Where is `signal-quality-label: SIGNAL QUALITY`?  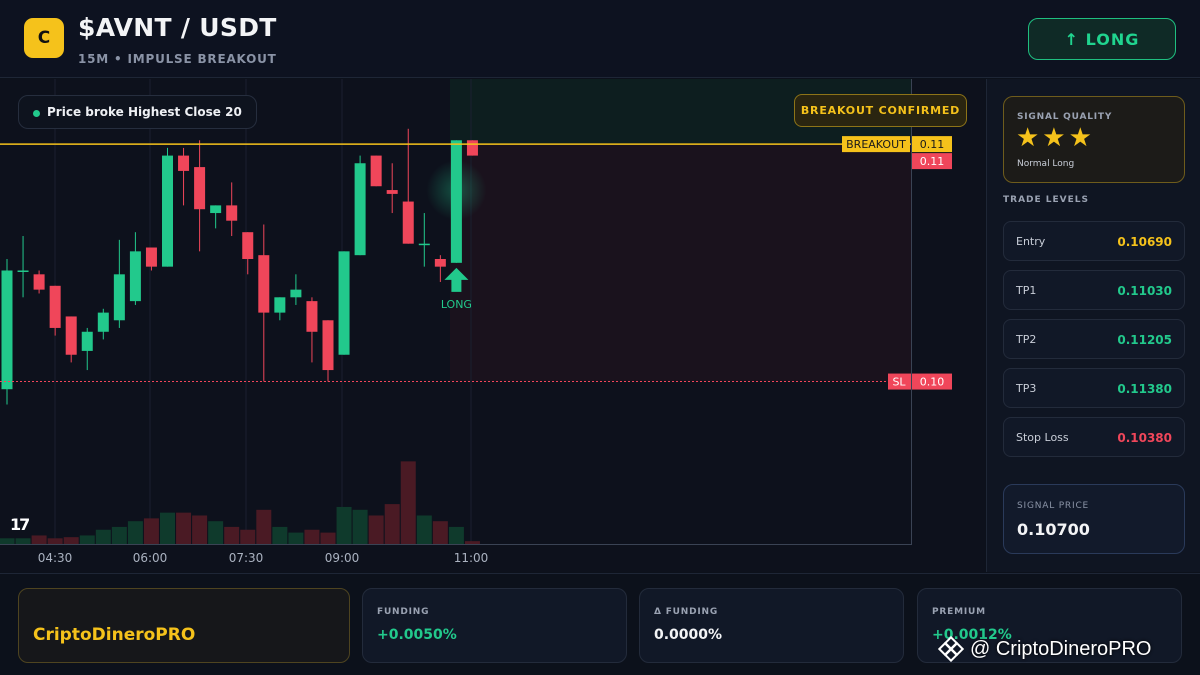
signal-quality-label: SIGNAL QUALITY is located at coordinates (1065, 117).